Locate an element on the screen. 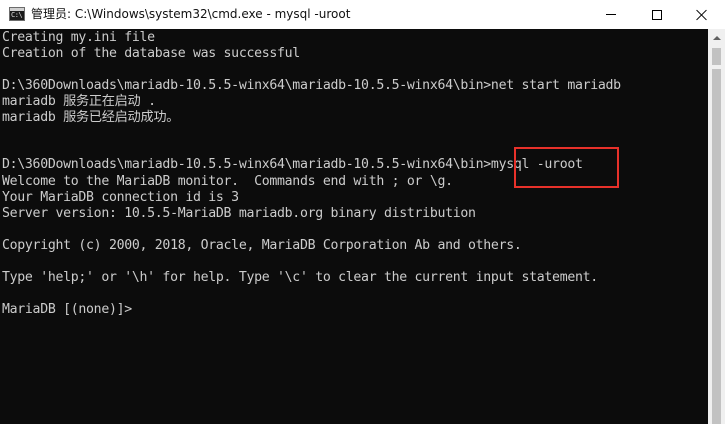 The image size is (725, 424). console-line: Creating my.ini file is located at coordinates (78, 37).